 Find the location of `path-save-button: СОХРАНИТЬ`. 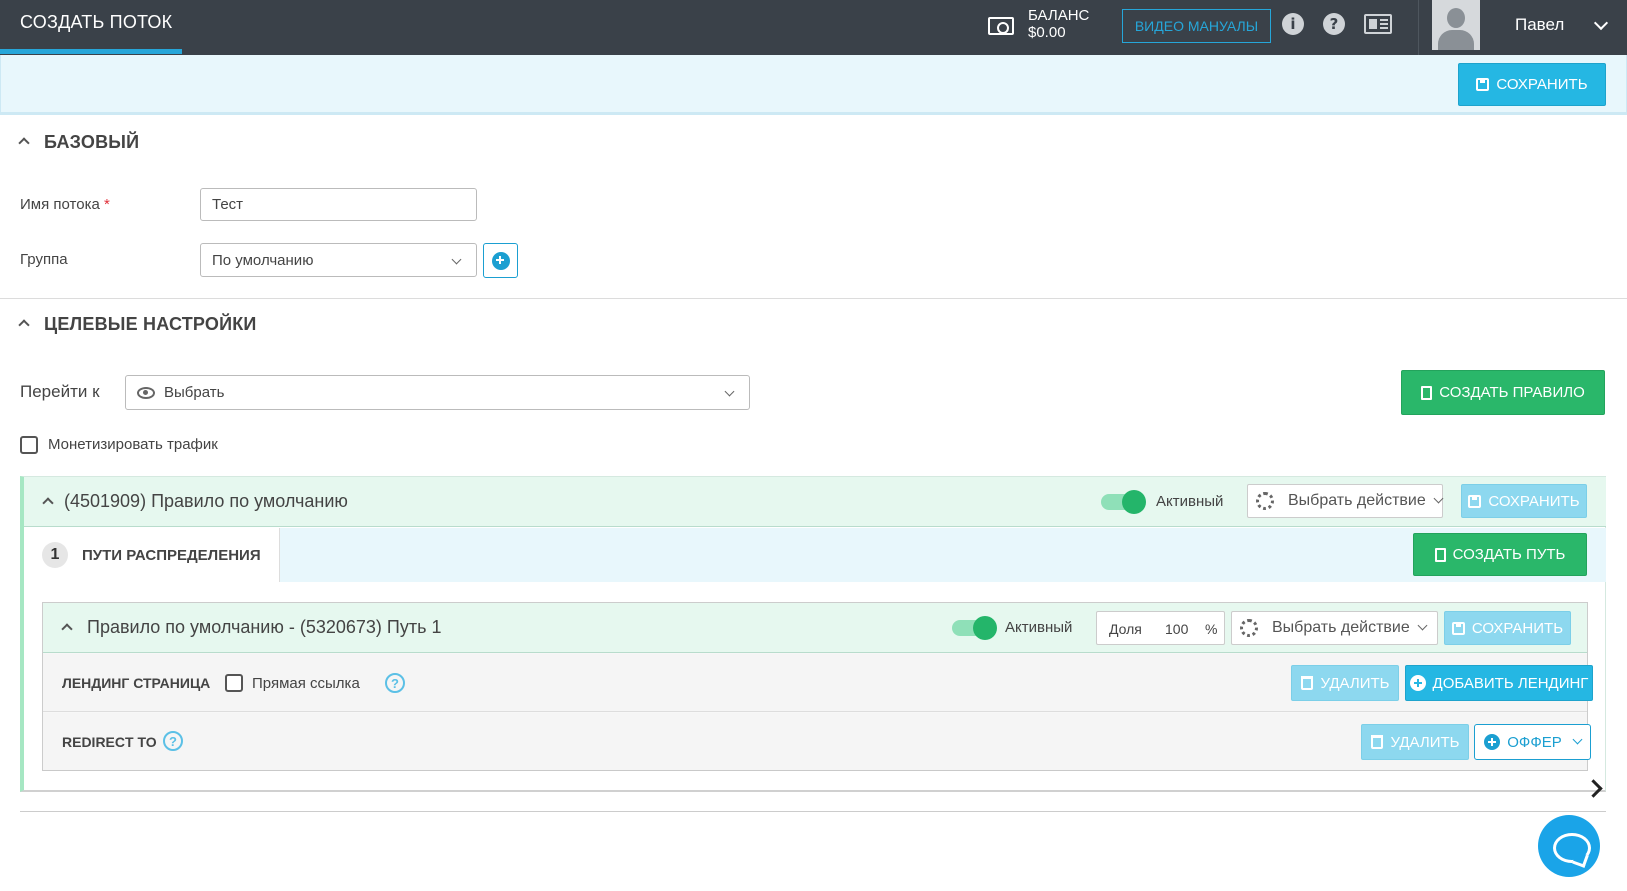

path-save-button: СОХРАНИТЬ is located at coordinates (1507, 628).